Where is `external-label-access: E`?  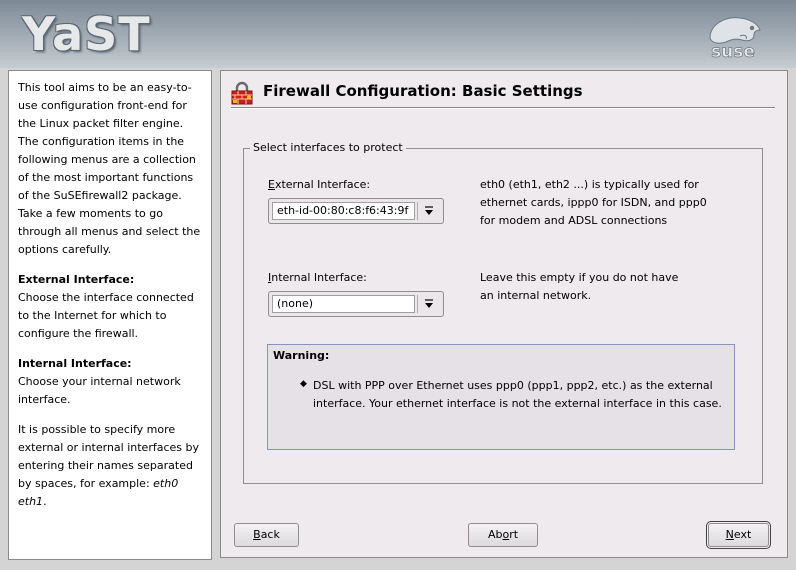 external-label-access: E is located at coordinates (271, 184).